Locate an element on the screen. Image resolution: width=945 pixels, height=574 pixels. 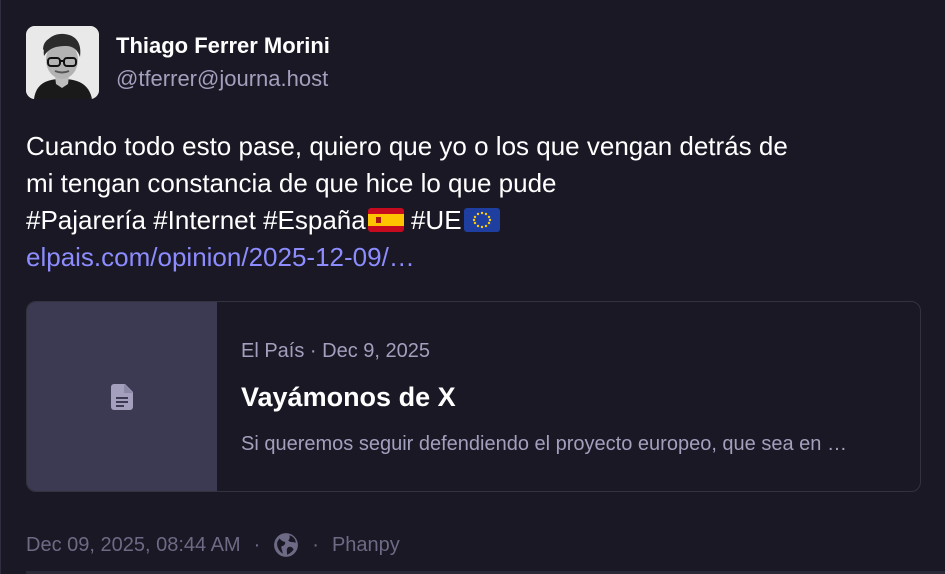
hashtag-link: #Pajarería is located at coordinates (86, 220).